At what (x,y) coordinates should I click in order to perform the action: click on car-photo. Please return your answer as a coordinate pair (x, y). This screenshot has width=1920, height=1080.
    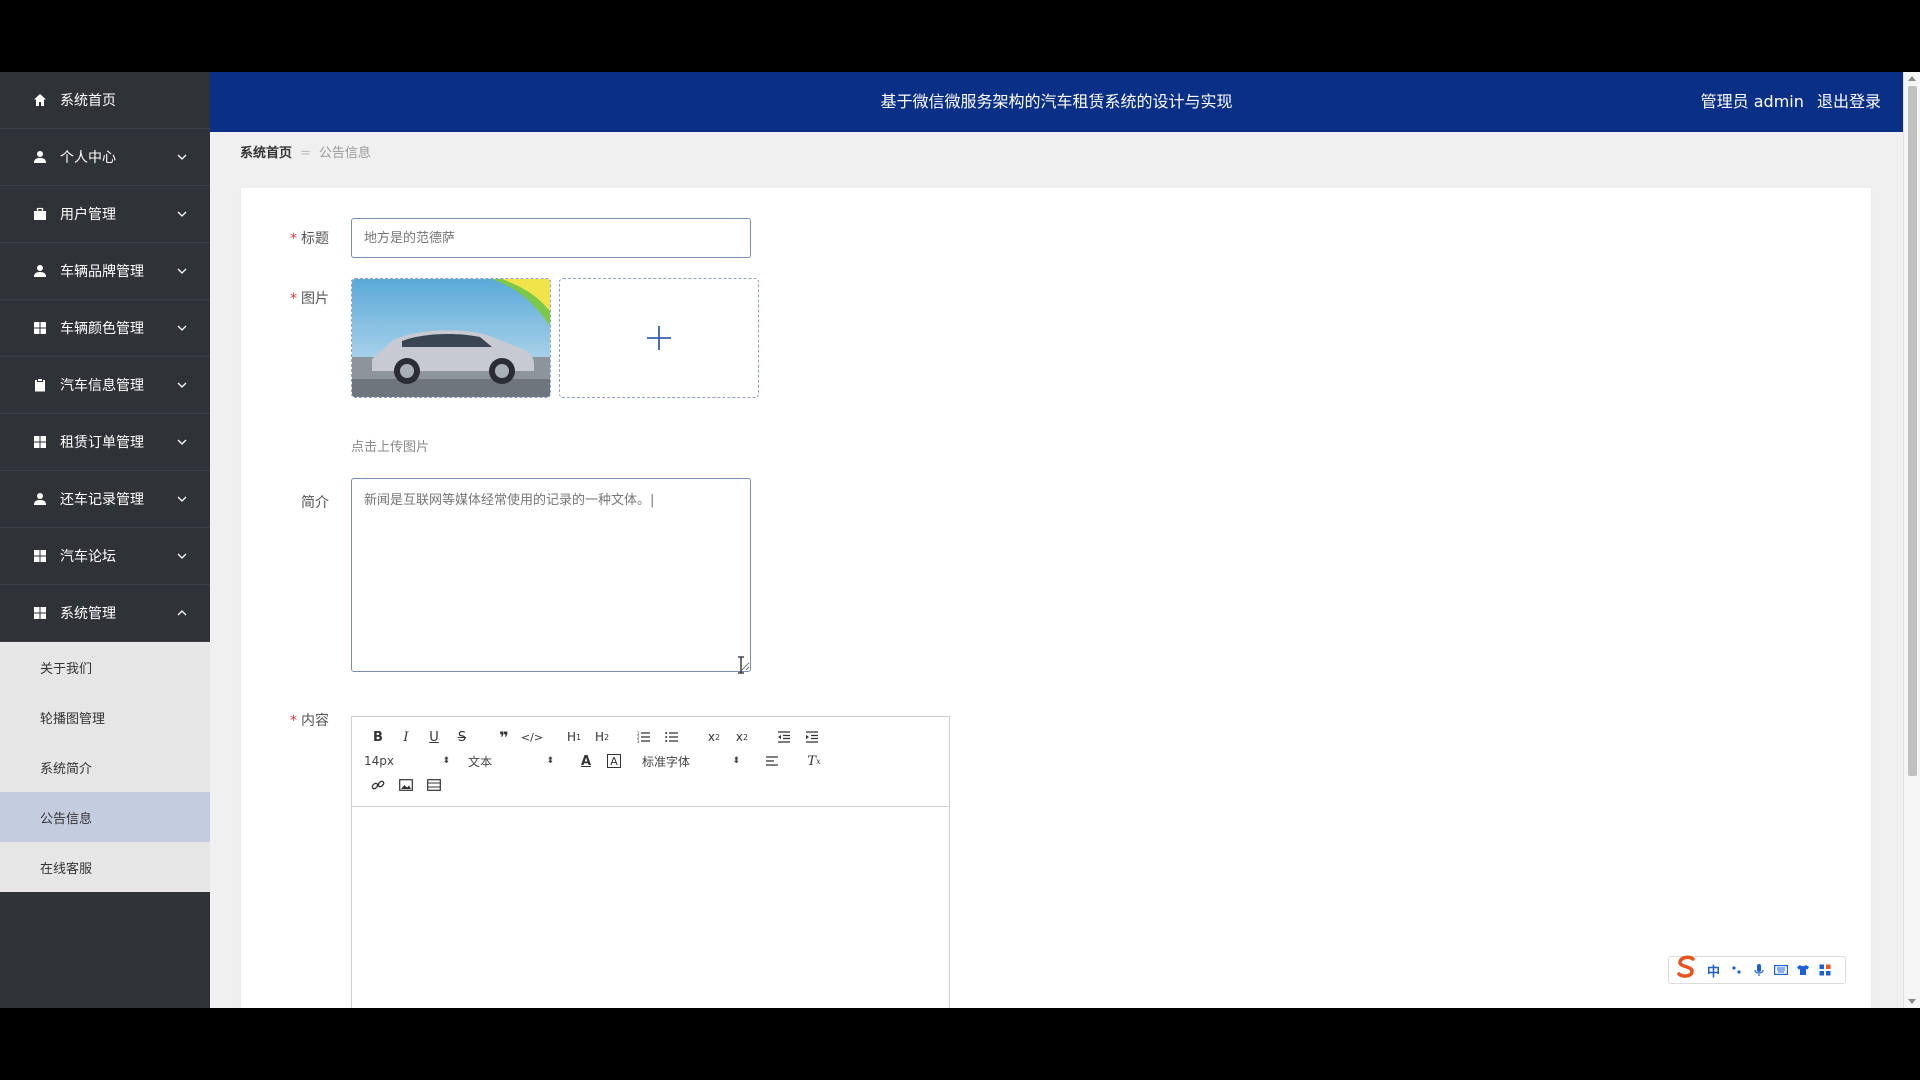
    Looking at the image, I should click on (451, 338).